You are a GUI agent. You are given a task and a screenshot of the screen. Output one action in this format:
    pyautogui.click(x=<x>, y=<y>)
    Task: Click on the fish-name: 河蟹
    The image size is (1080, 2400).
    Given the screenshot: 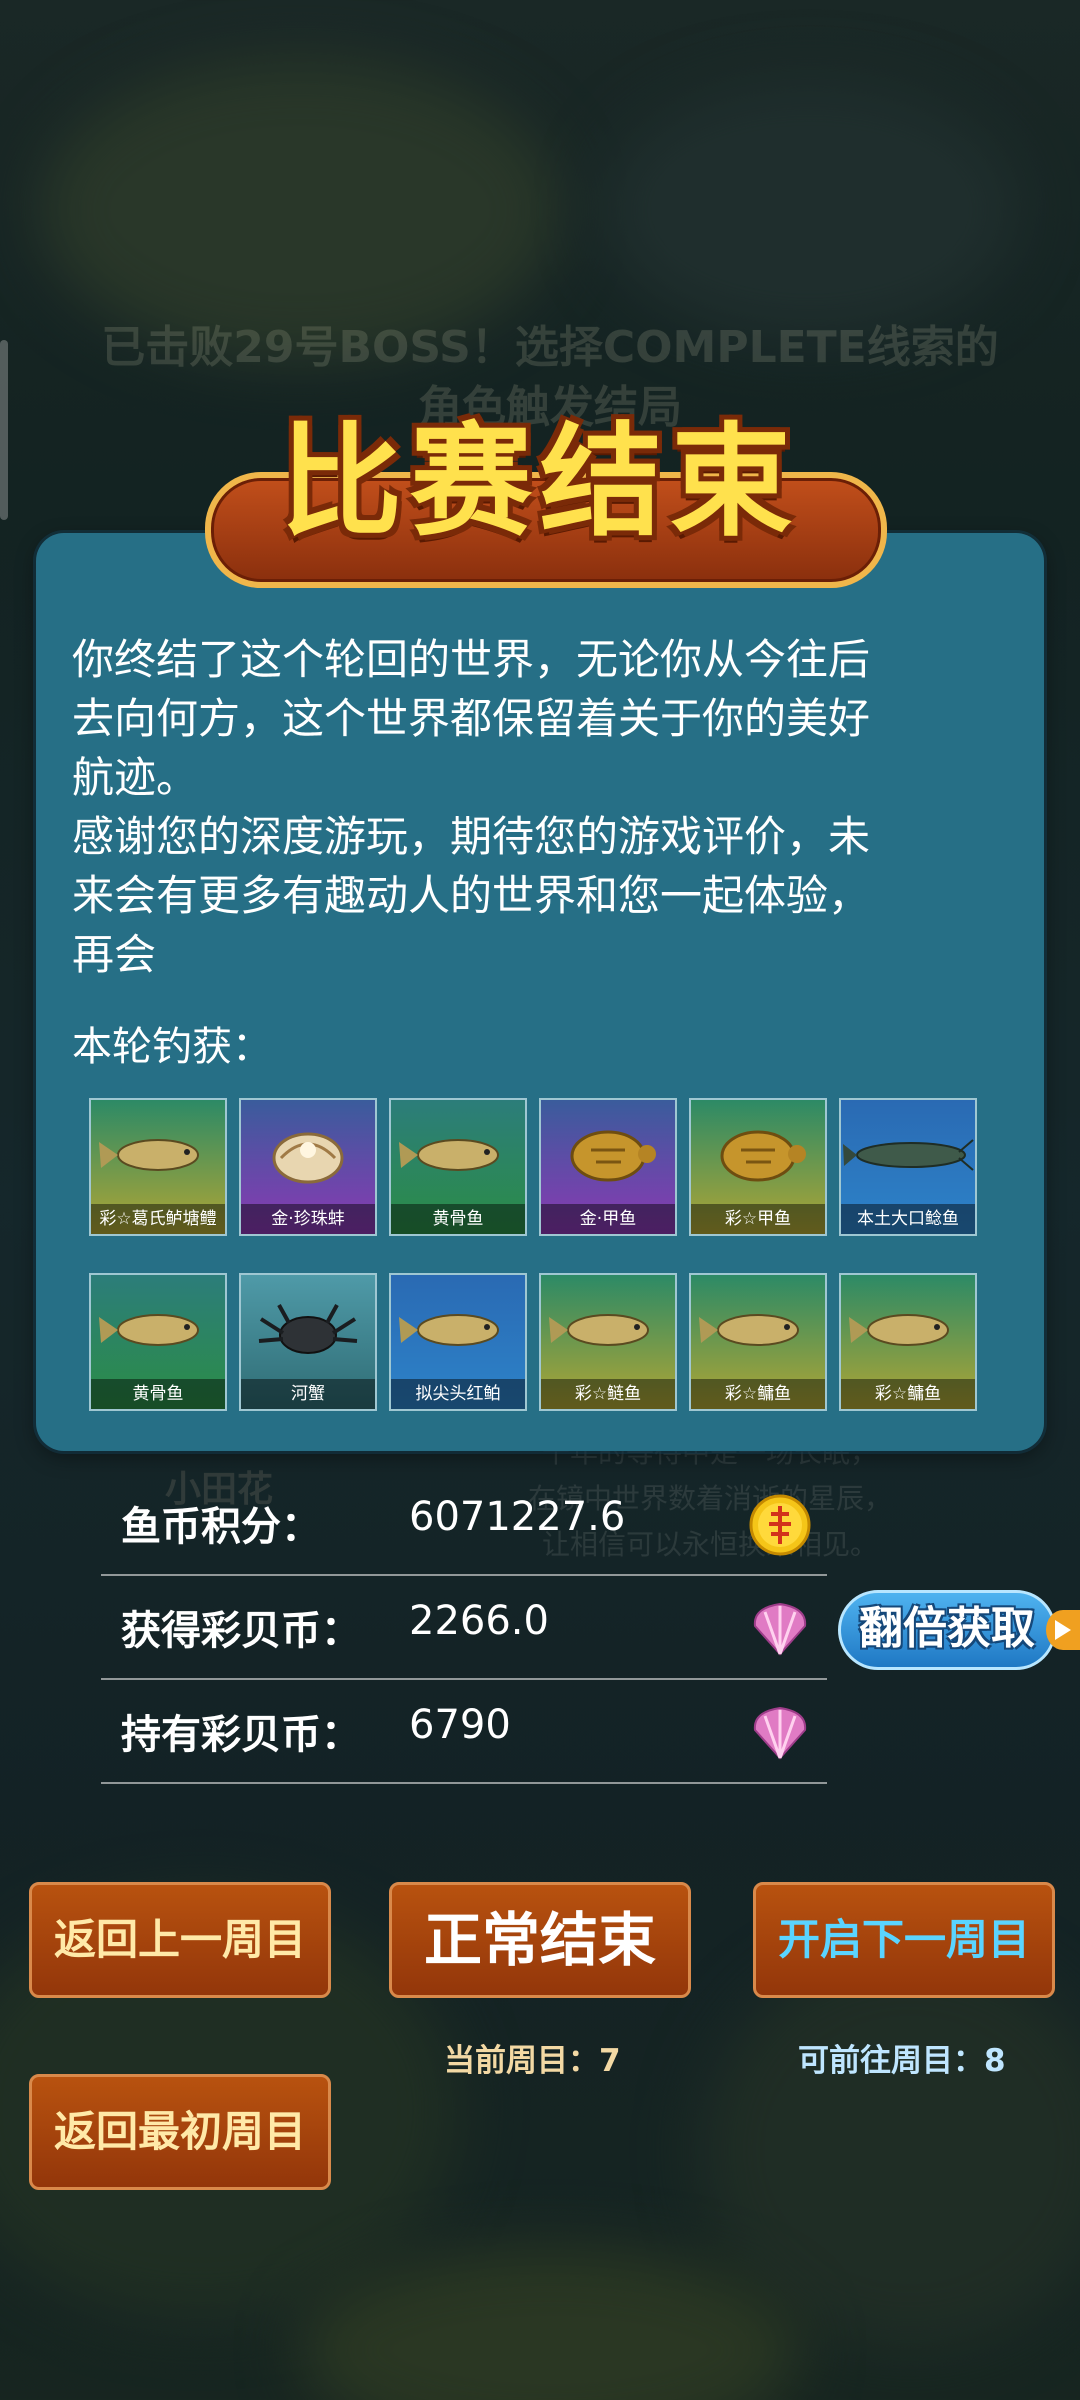 What is the action you would take?
    pyautogui.click(x=308, y=1394)
    